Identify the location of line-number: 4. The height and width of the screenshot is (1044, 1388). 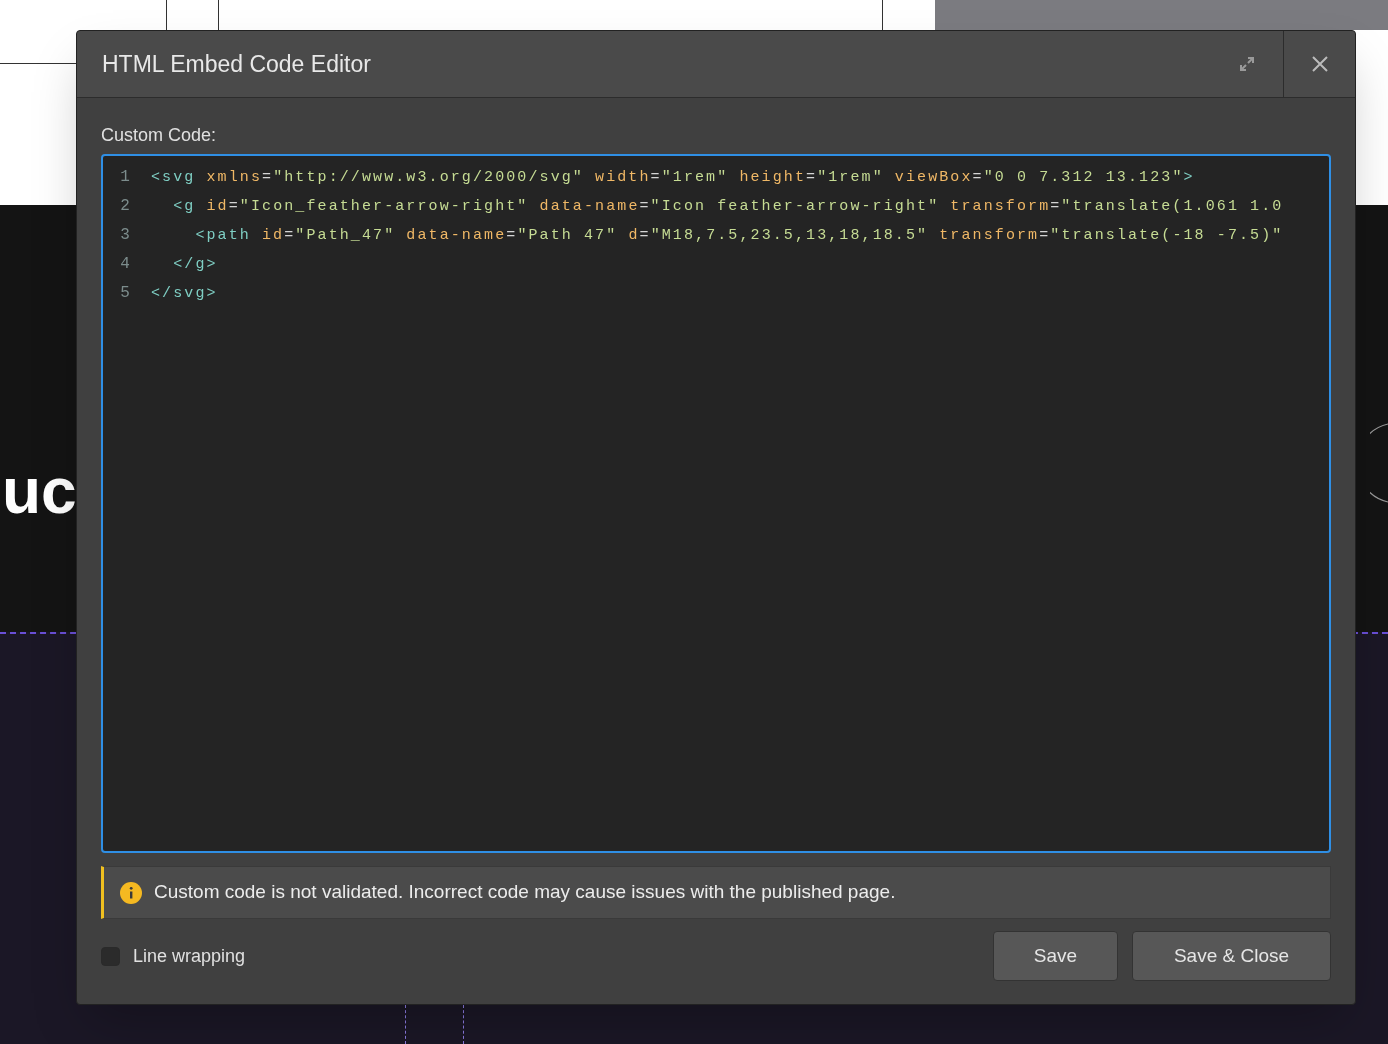
(125, 264).